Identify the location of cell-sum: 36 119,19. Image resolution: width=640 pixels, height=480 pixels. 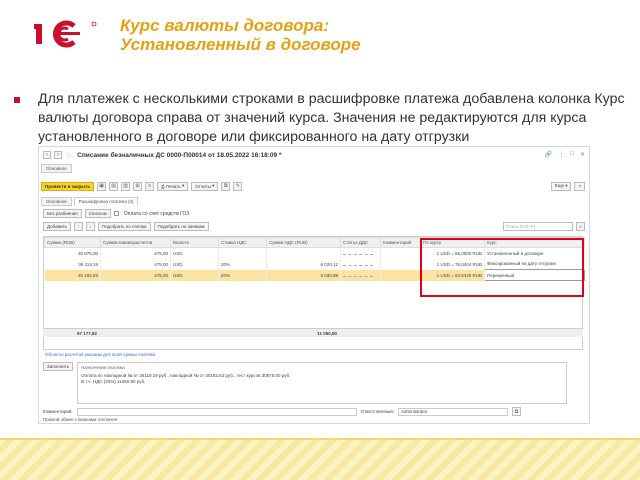
(72, 264).